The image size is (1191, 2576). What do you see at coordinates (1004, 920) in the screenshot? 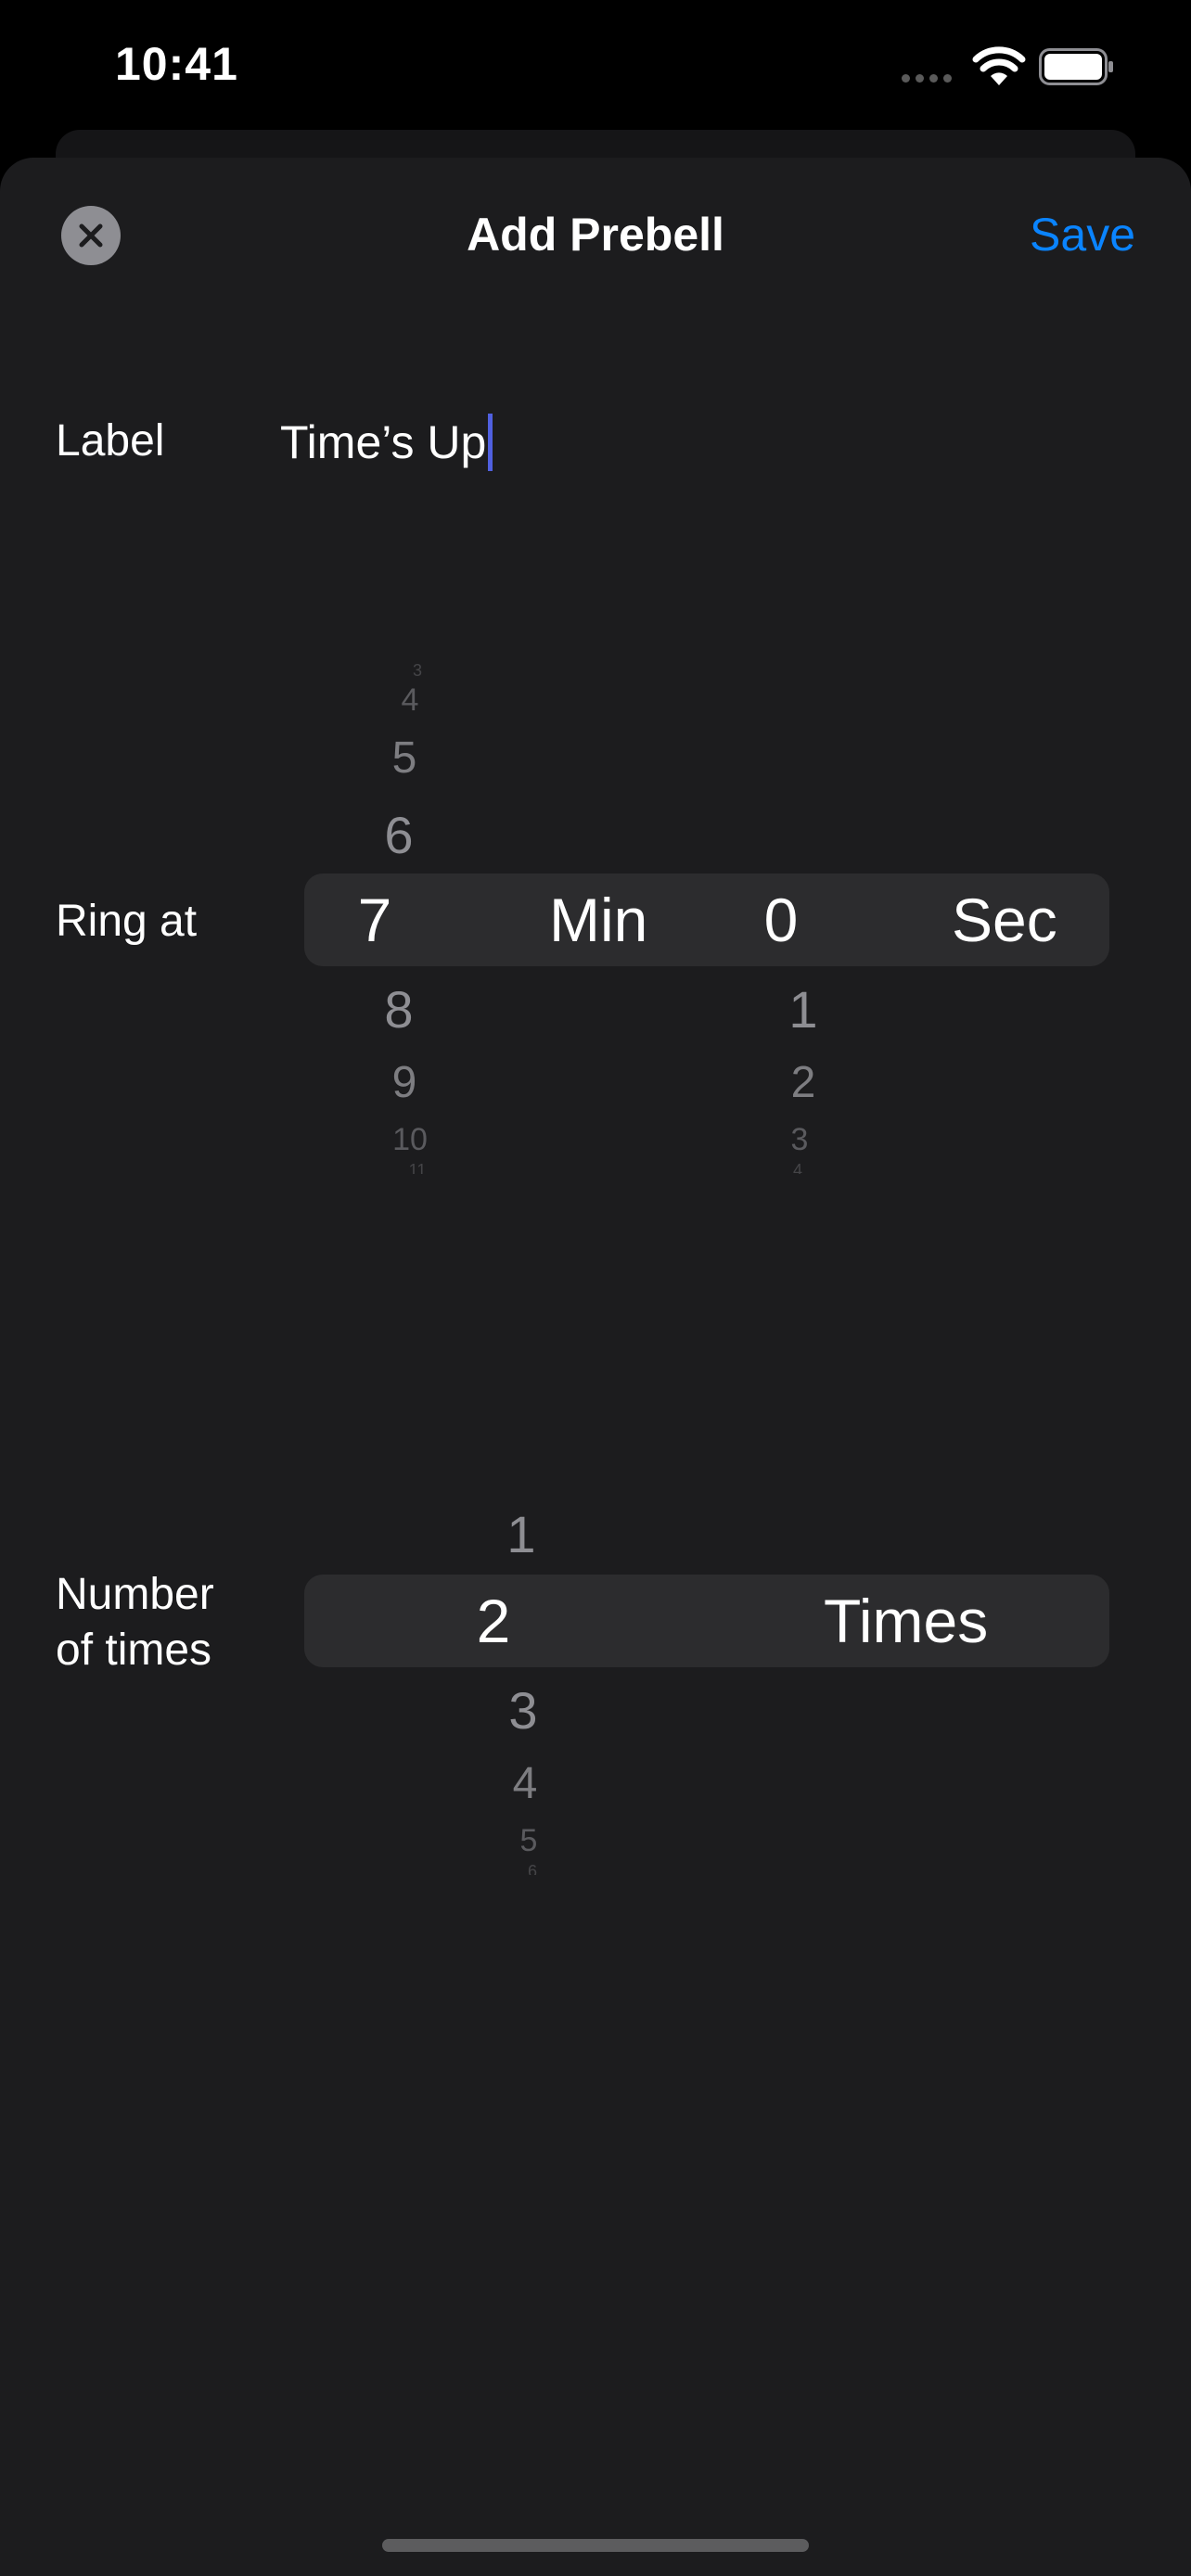
I see `seconds-unit: Sec` at bounding box center [1004, 920].